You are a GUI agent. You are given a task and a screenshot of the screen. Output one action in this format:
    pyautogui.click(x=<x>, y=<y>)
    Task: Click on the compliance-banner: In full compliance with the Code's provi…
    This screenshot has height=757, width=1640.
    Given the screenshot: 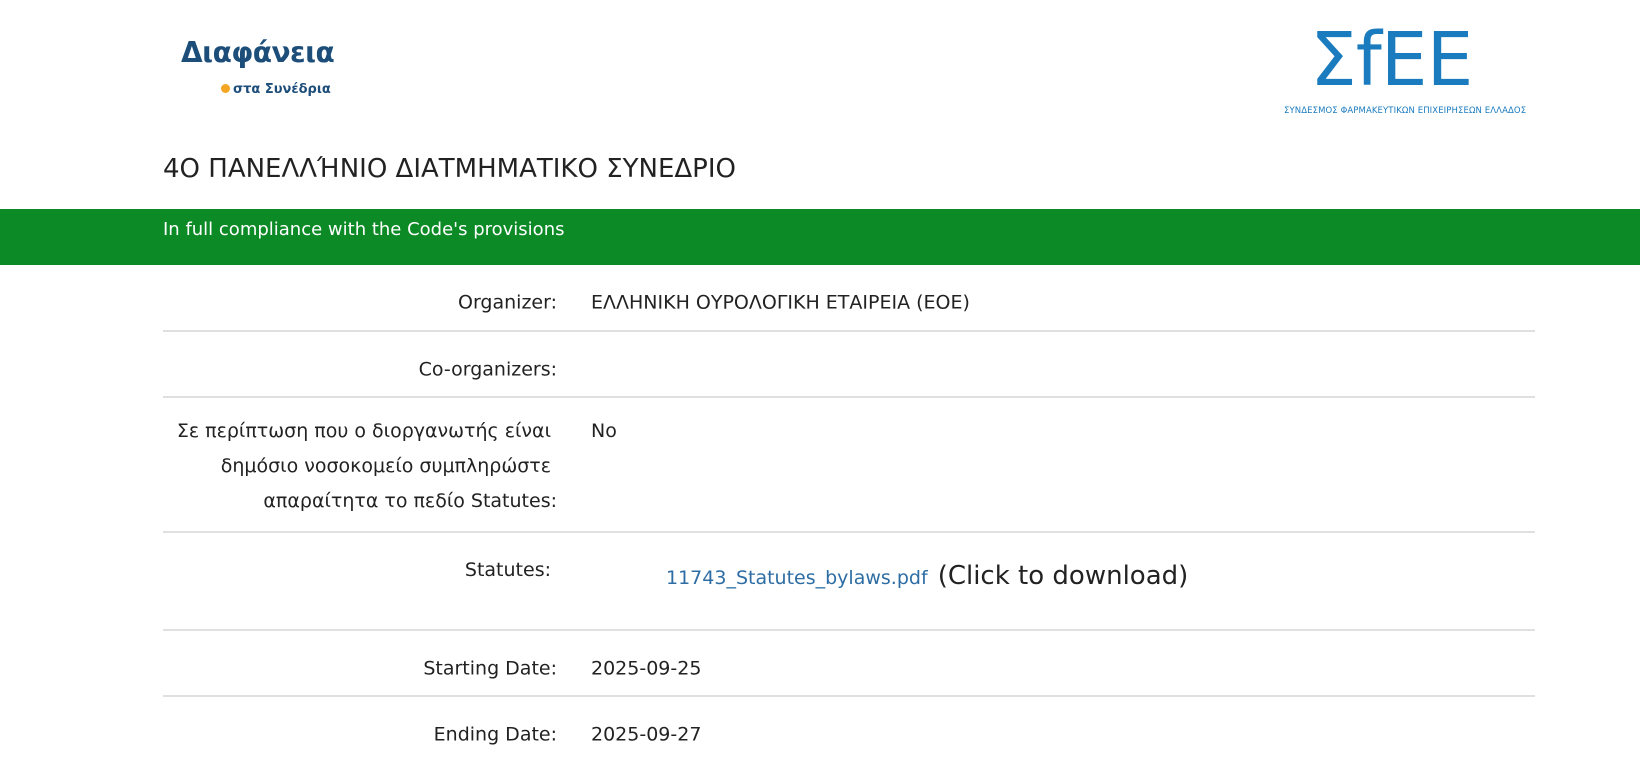 What is the action you would take?
    pyautogui.click(x=820, y=237)
    